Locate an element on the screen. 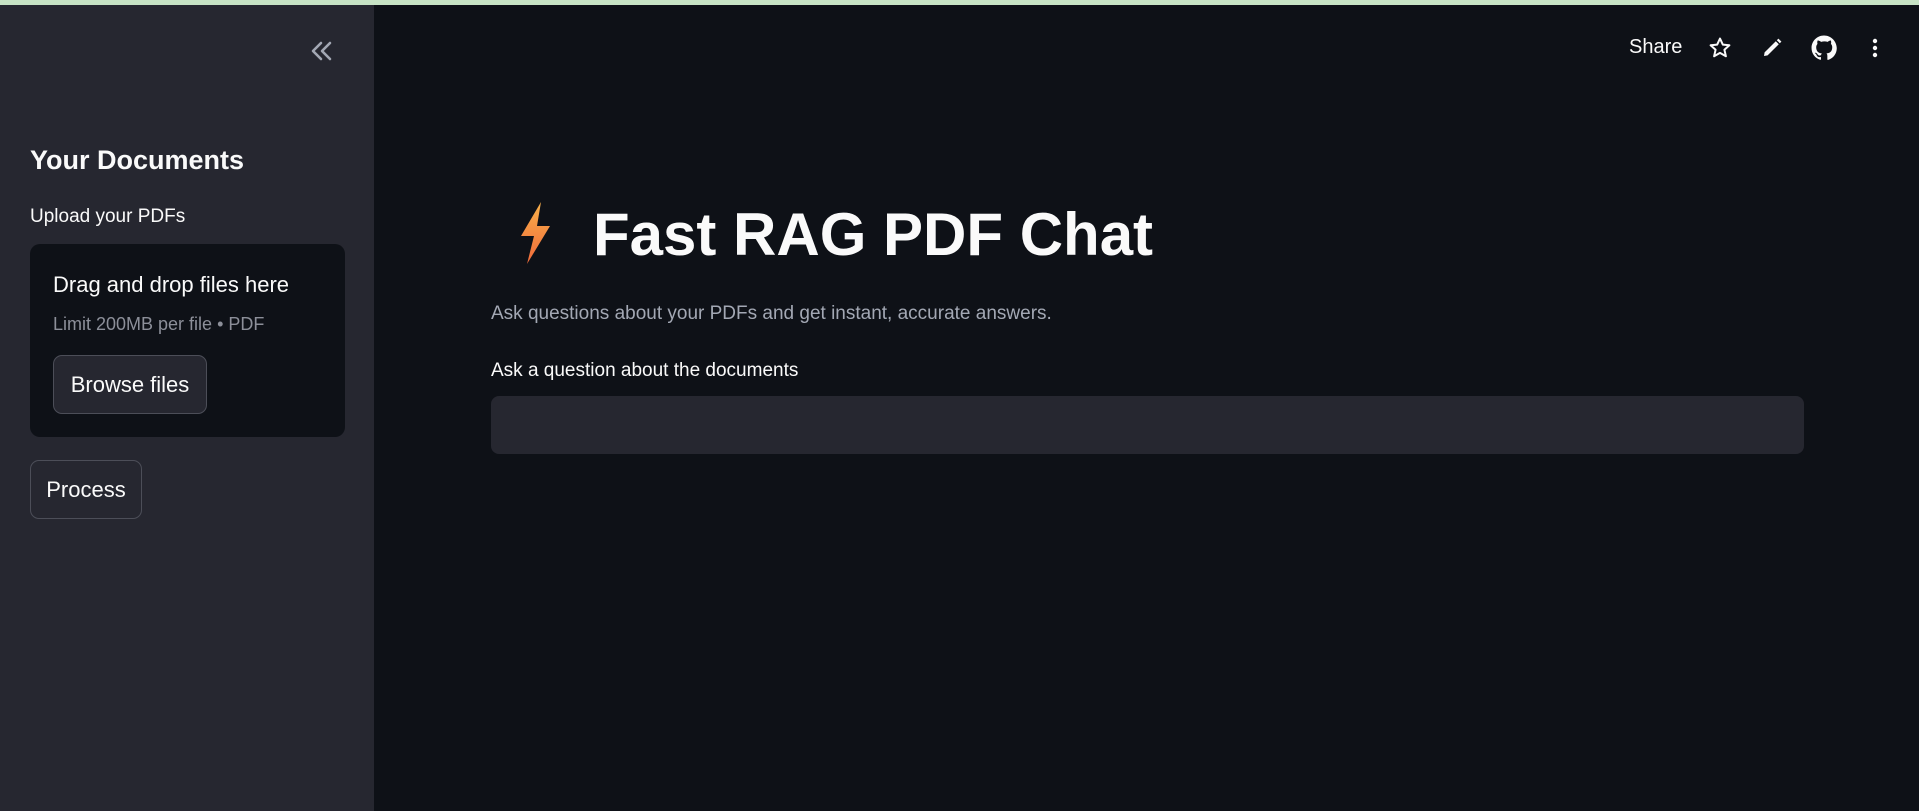 This screenshot has width=1919, height=811. sidebar-title: Your Documents is located at coordinates (137, 160).